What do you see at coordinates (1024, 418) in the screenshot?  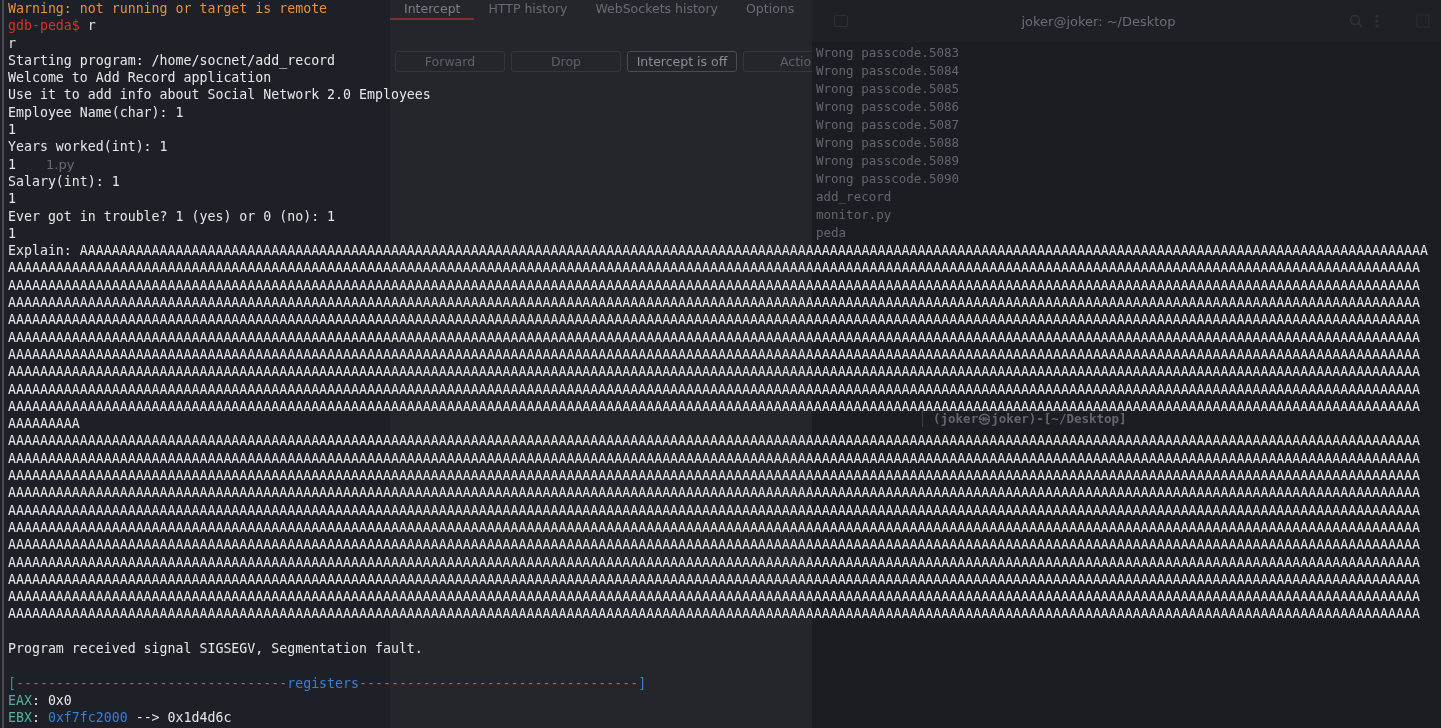 I see `shell-prompt: (joker㉿joker)-[~/Desktop]` at bounding box center [1024, 418].